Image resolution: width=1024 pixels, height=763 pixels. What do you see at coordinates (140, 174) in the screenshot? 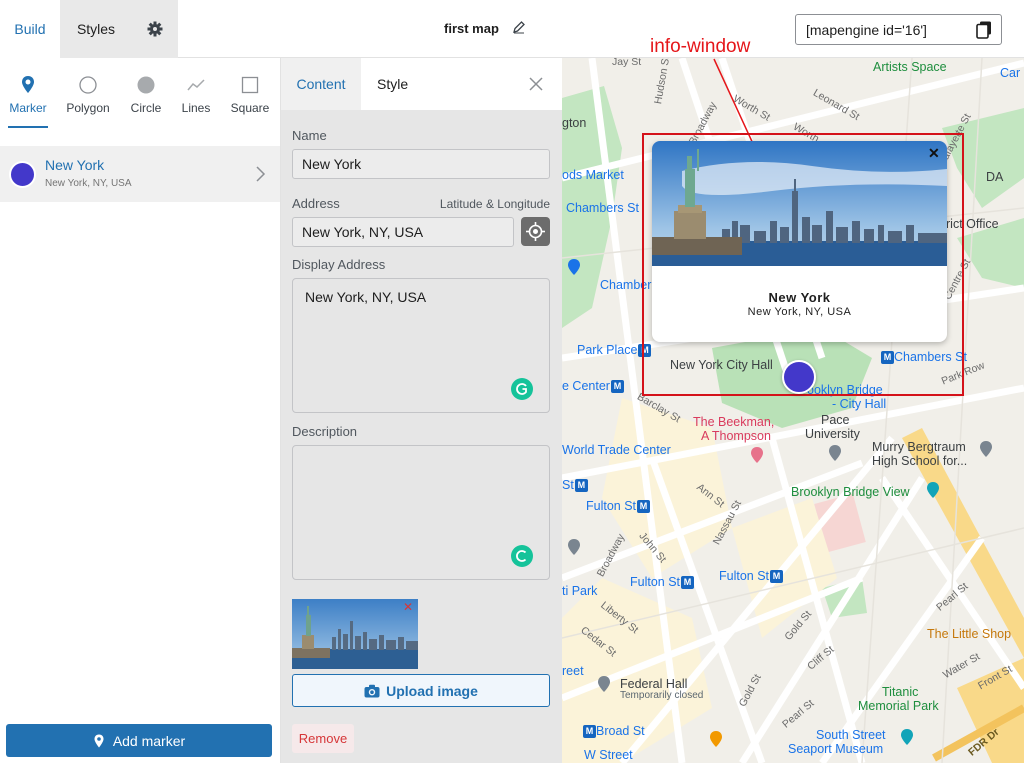
I see `marker-list-item: New York New York, NY, USA` at bounding box center [140, 174].